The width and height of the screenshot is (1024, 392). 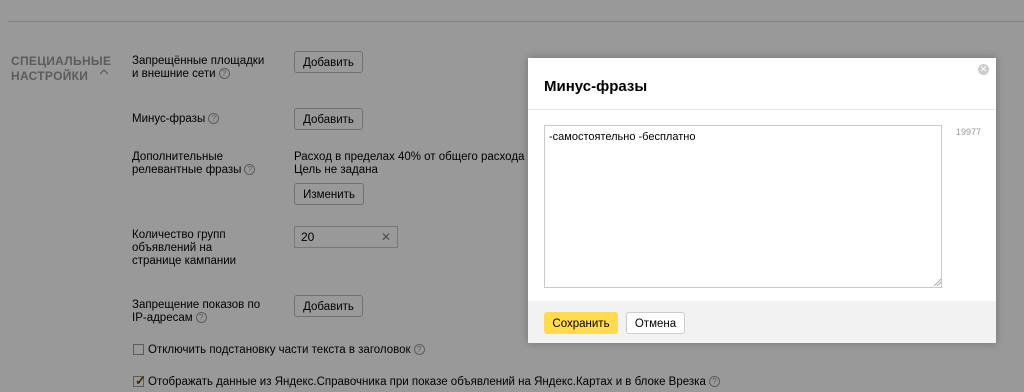 I want to click on close-icon: ✕, so click(x=983, y=69).